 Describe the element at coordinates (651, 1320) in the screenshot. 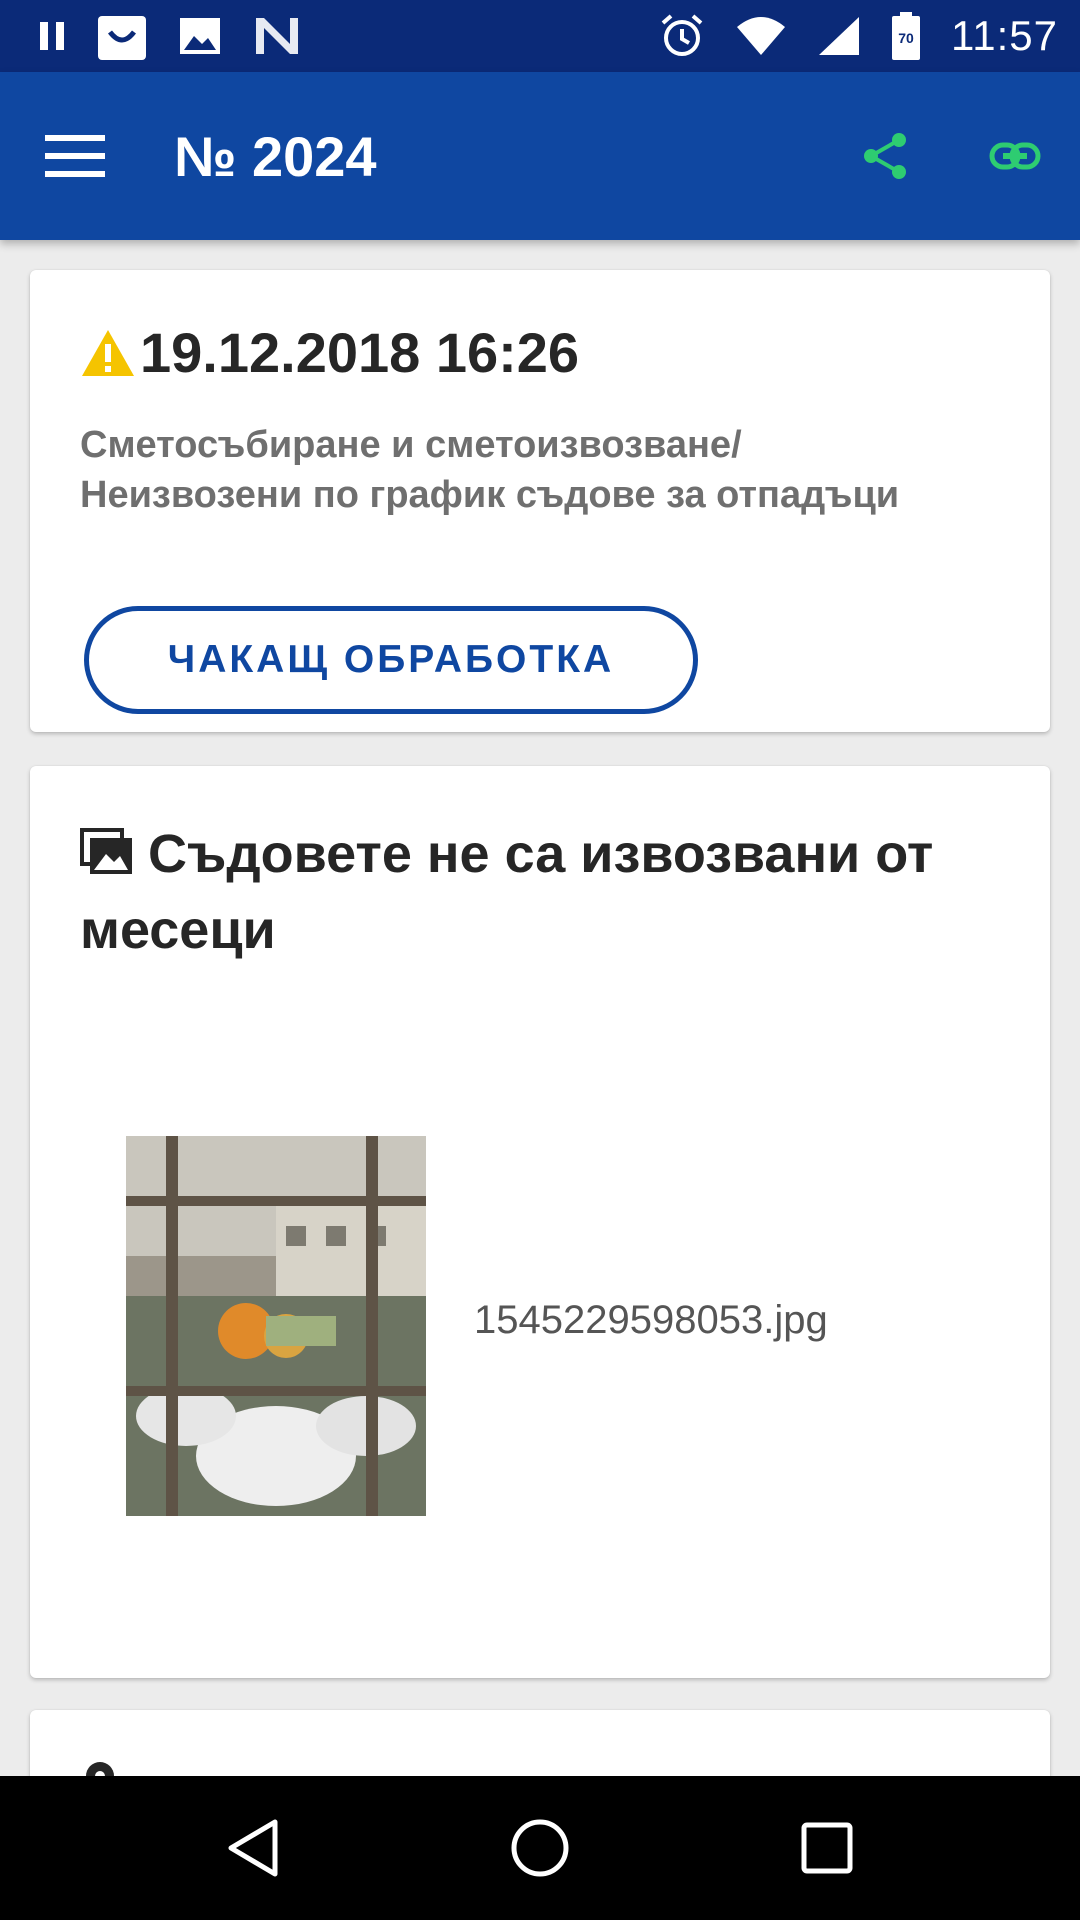

I see `attachment-filename: 1545229598053.jpg` at that location.